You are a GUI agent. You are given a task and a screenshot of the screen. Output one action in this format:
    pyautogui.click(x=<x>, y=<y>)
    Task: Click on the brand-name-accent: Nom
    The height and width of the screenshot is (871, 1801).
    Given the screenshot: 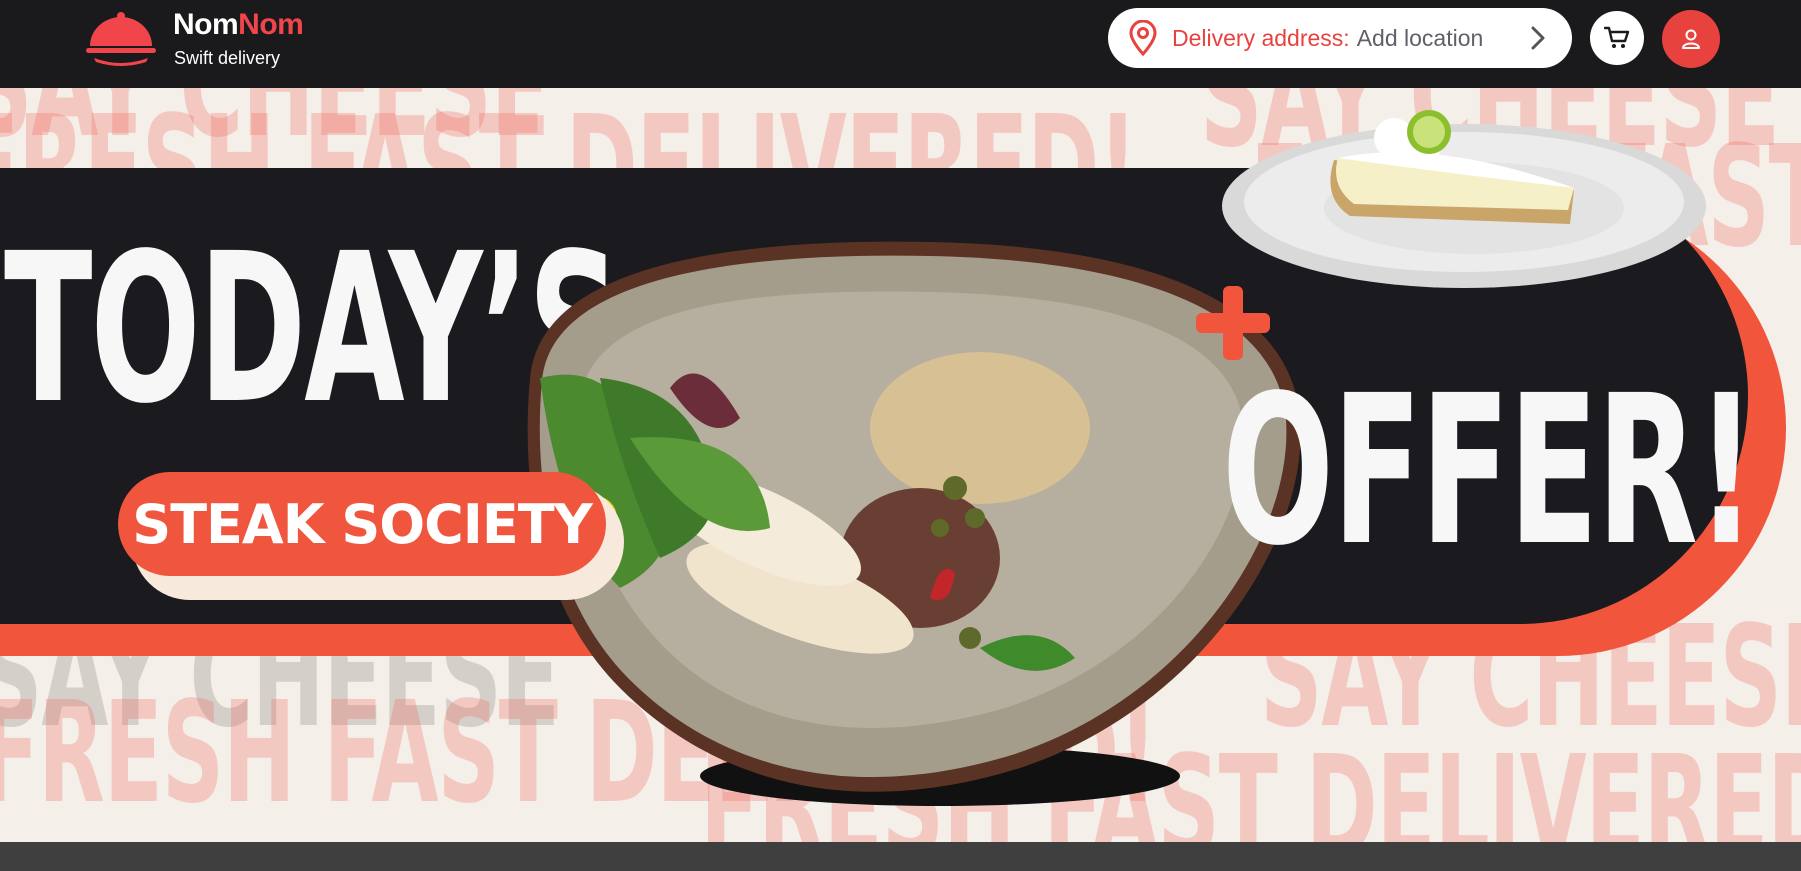 What is the action you would take?
    pyautogui.click(x=271, y=24)
    